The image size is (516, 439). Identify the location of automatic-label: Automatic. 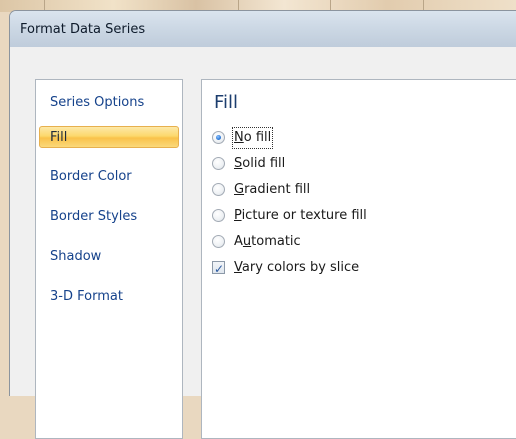
(267, 241).